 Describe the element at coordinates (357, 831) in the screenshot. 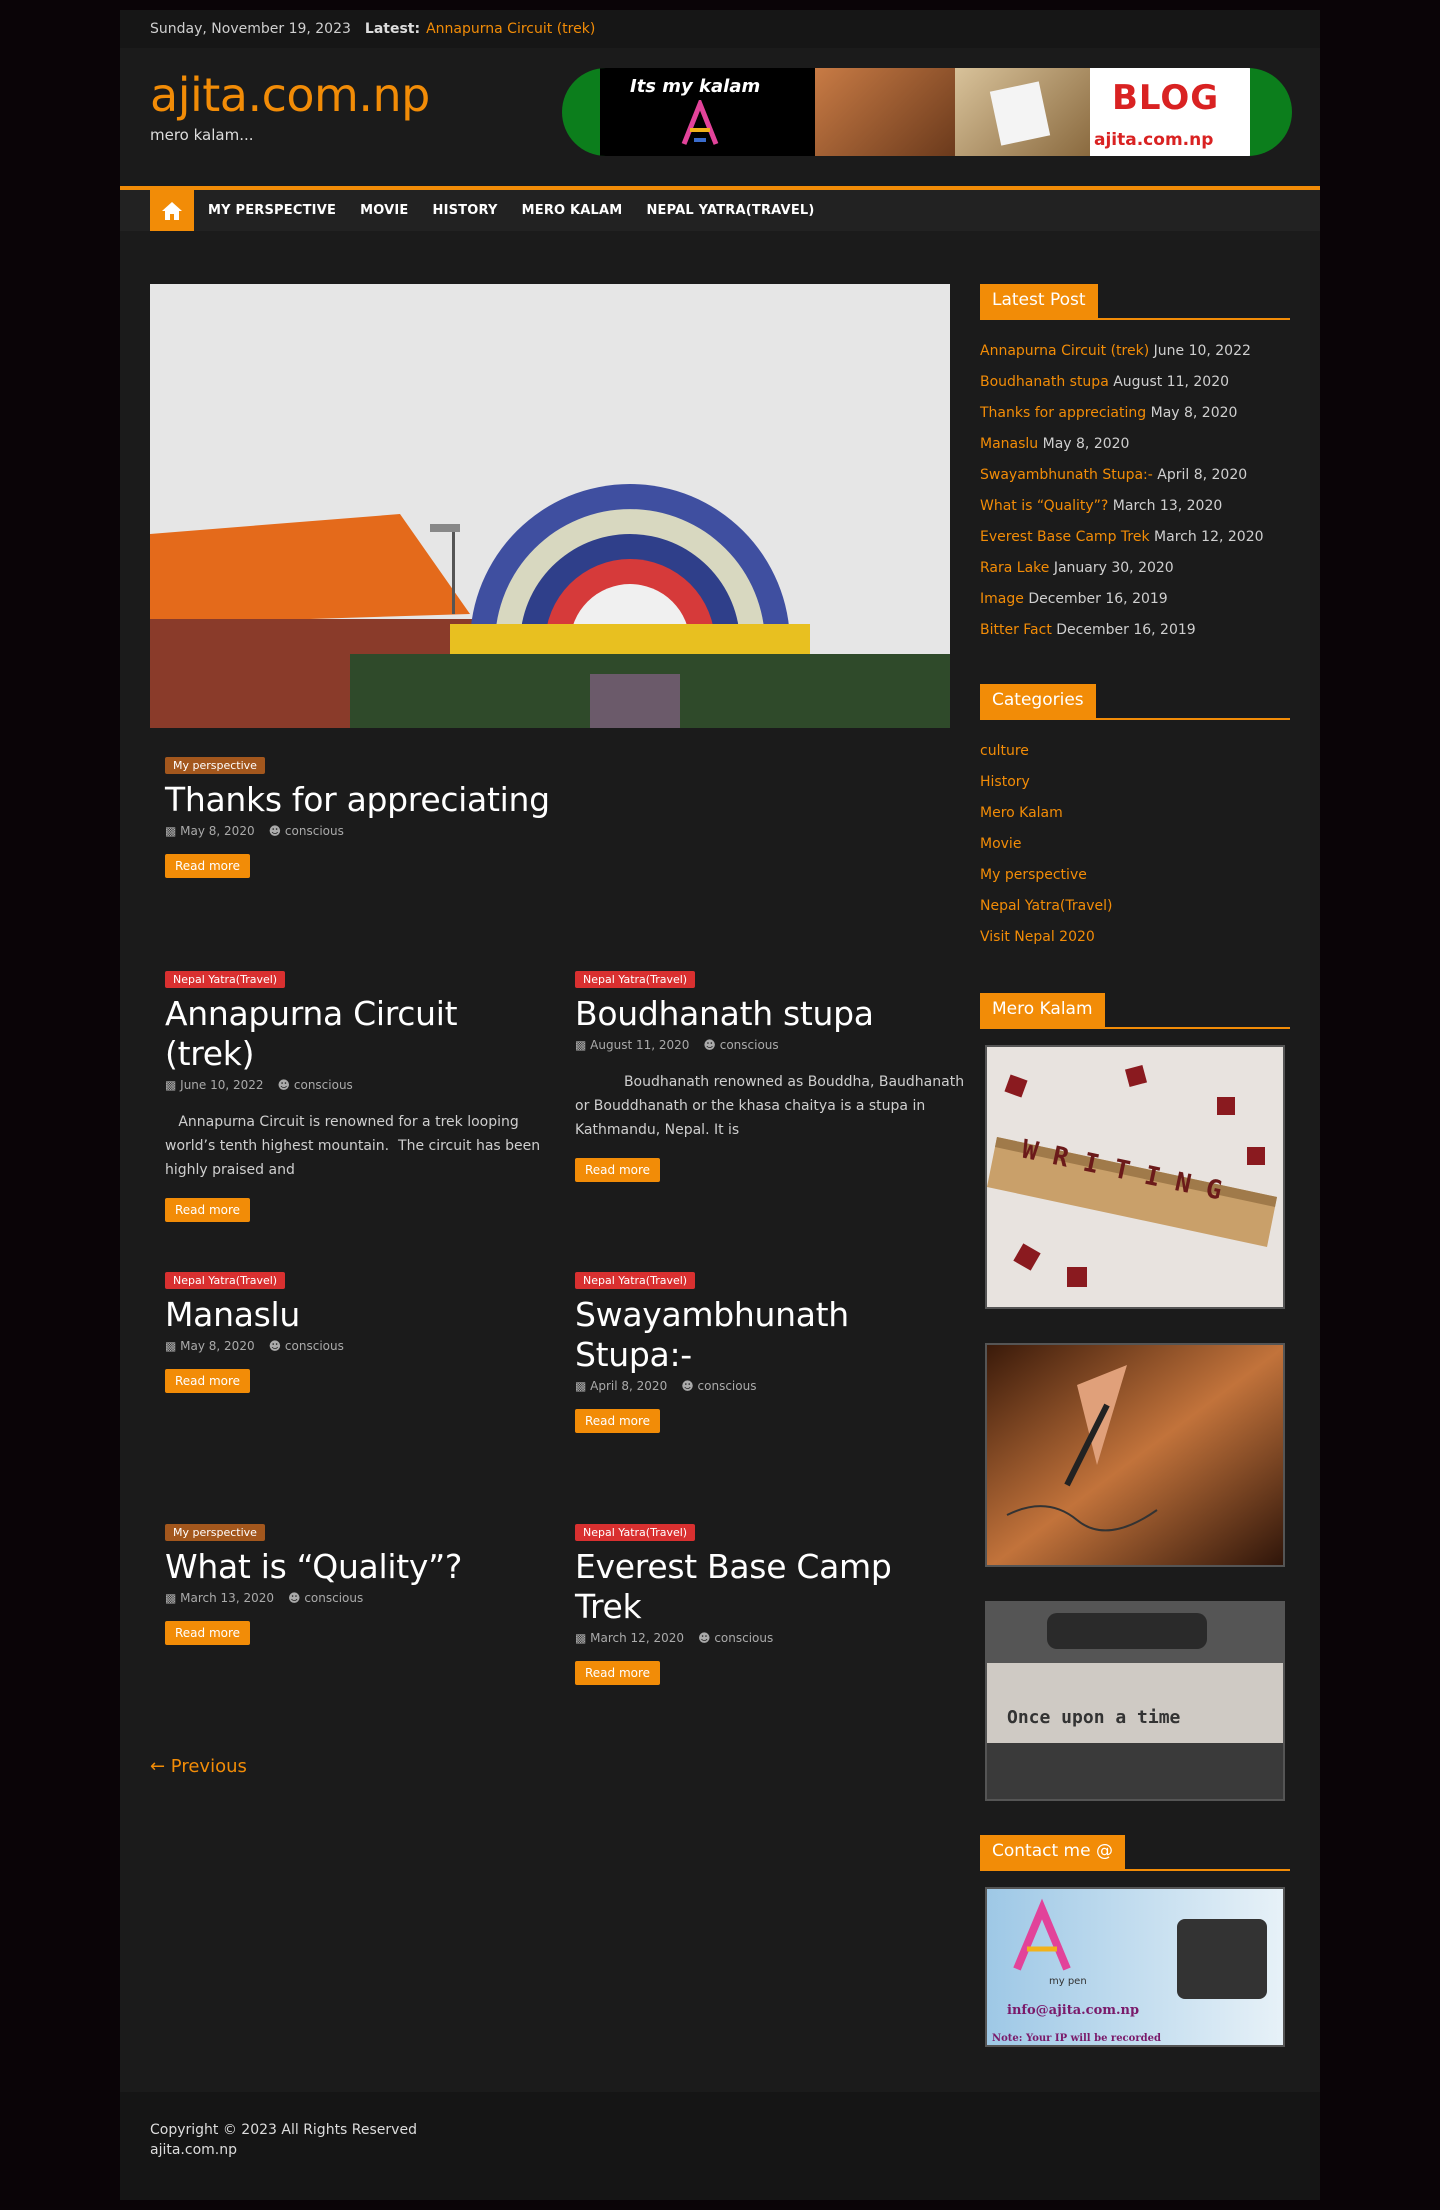

I see `post-meta: ▩ May 8, 2020 ☻ conscious` at that location.